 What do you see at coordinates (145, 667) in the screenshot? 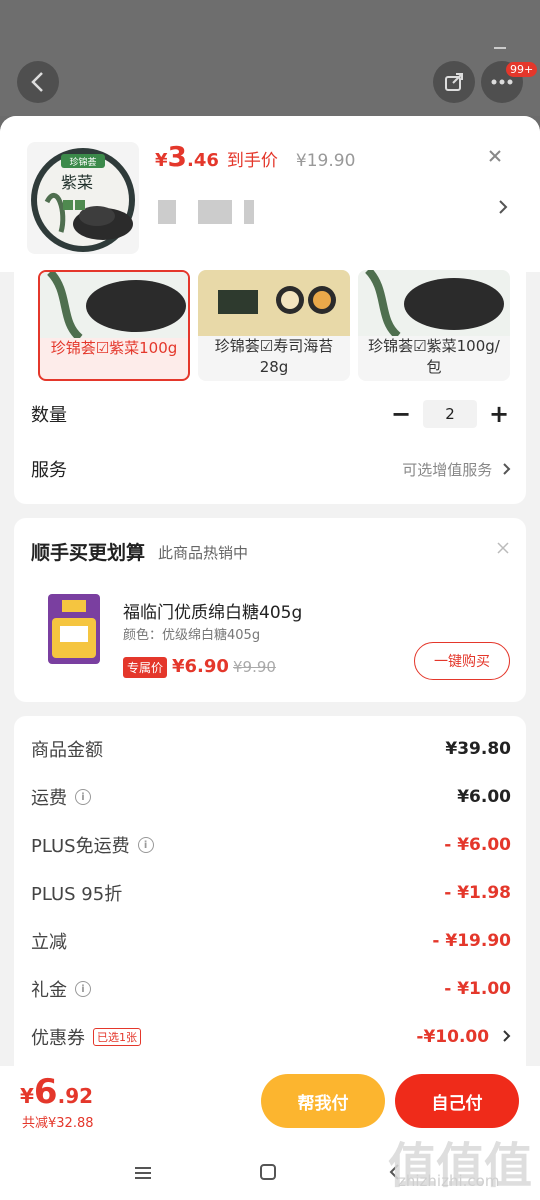
I see `exclusive-price-tag: 专属价` at bounding box center [145, 667].